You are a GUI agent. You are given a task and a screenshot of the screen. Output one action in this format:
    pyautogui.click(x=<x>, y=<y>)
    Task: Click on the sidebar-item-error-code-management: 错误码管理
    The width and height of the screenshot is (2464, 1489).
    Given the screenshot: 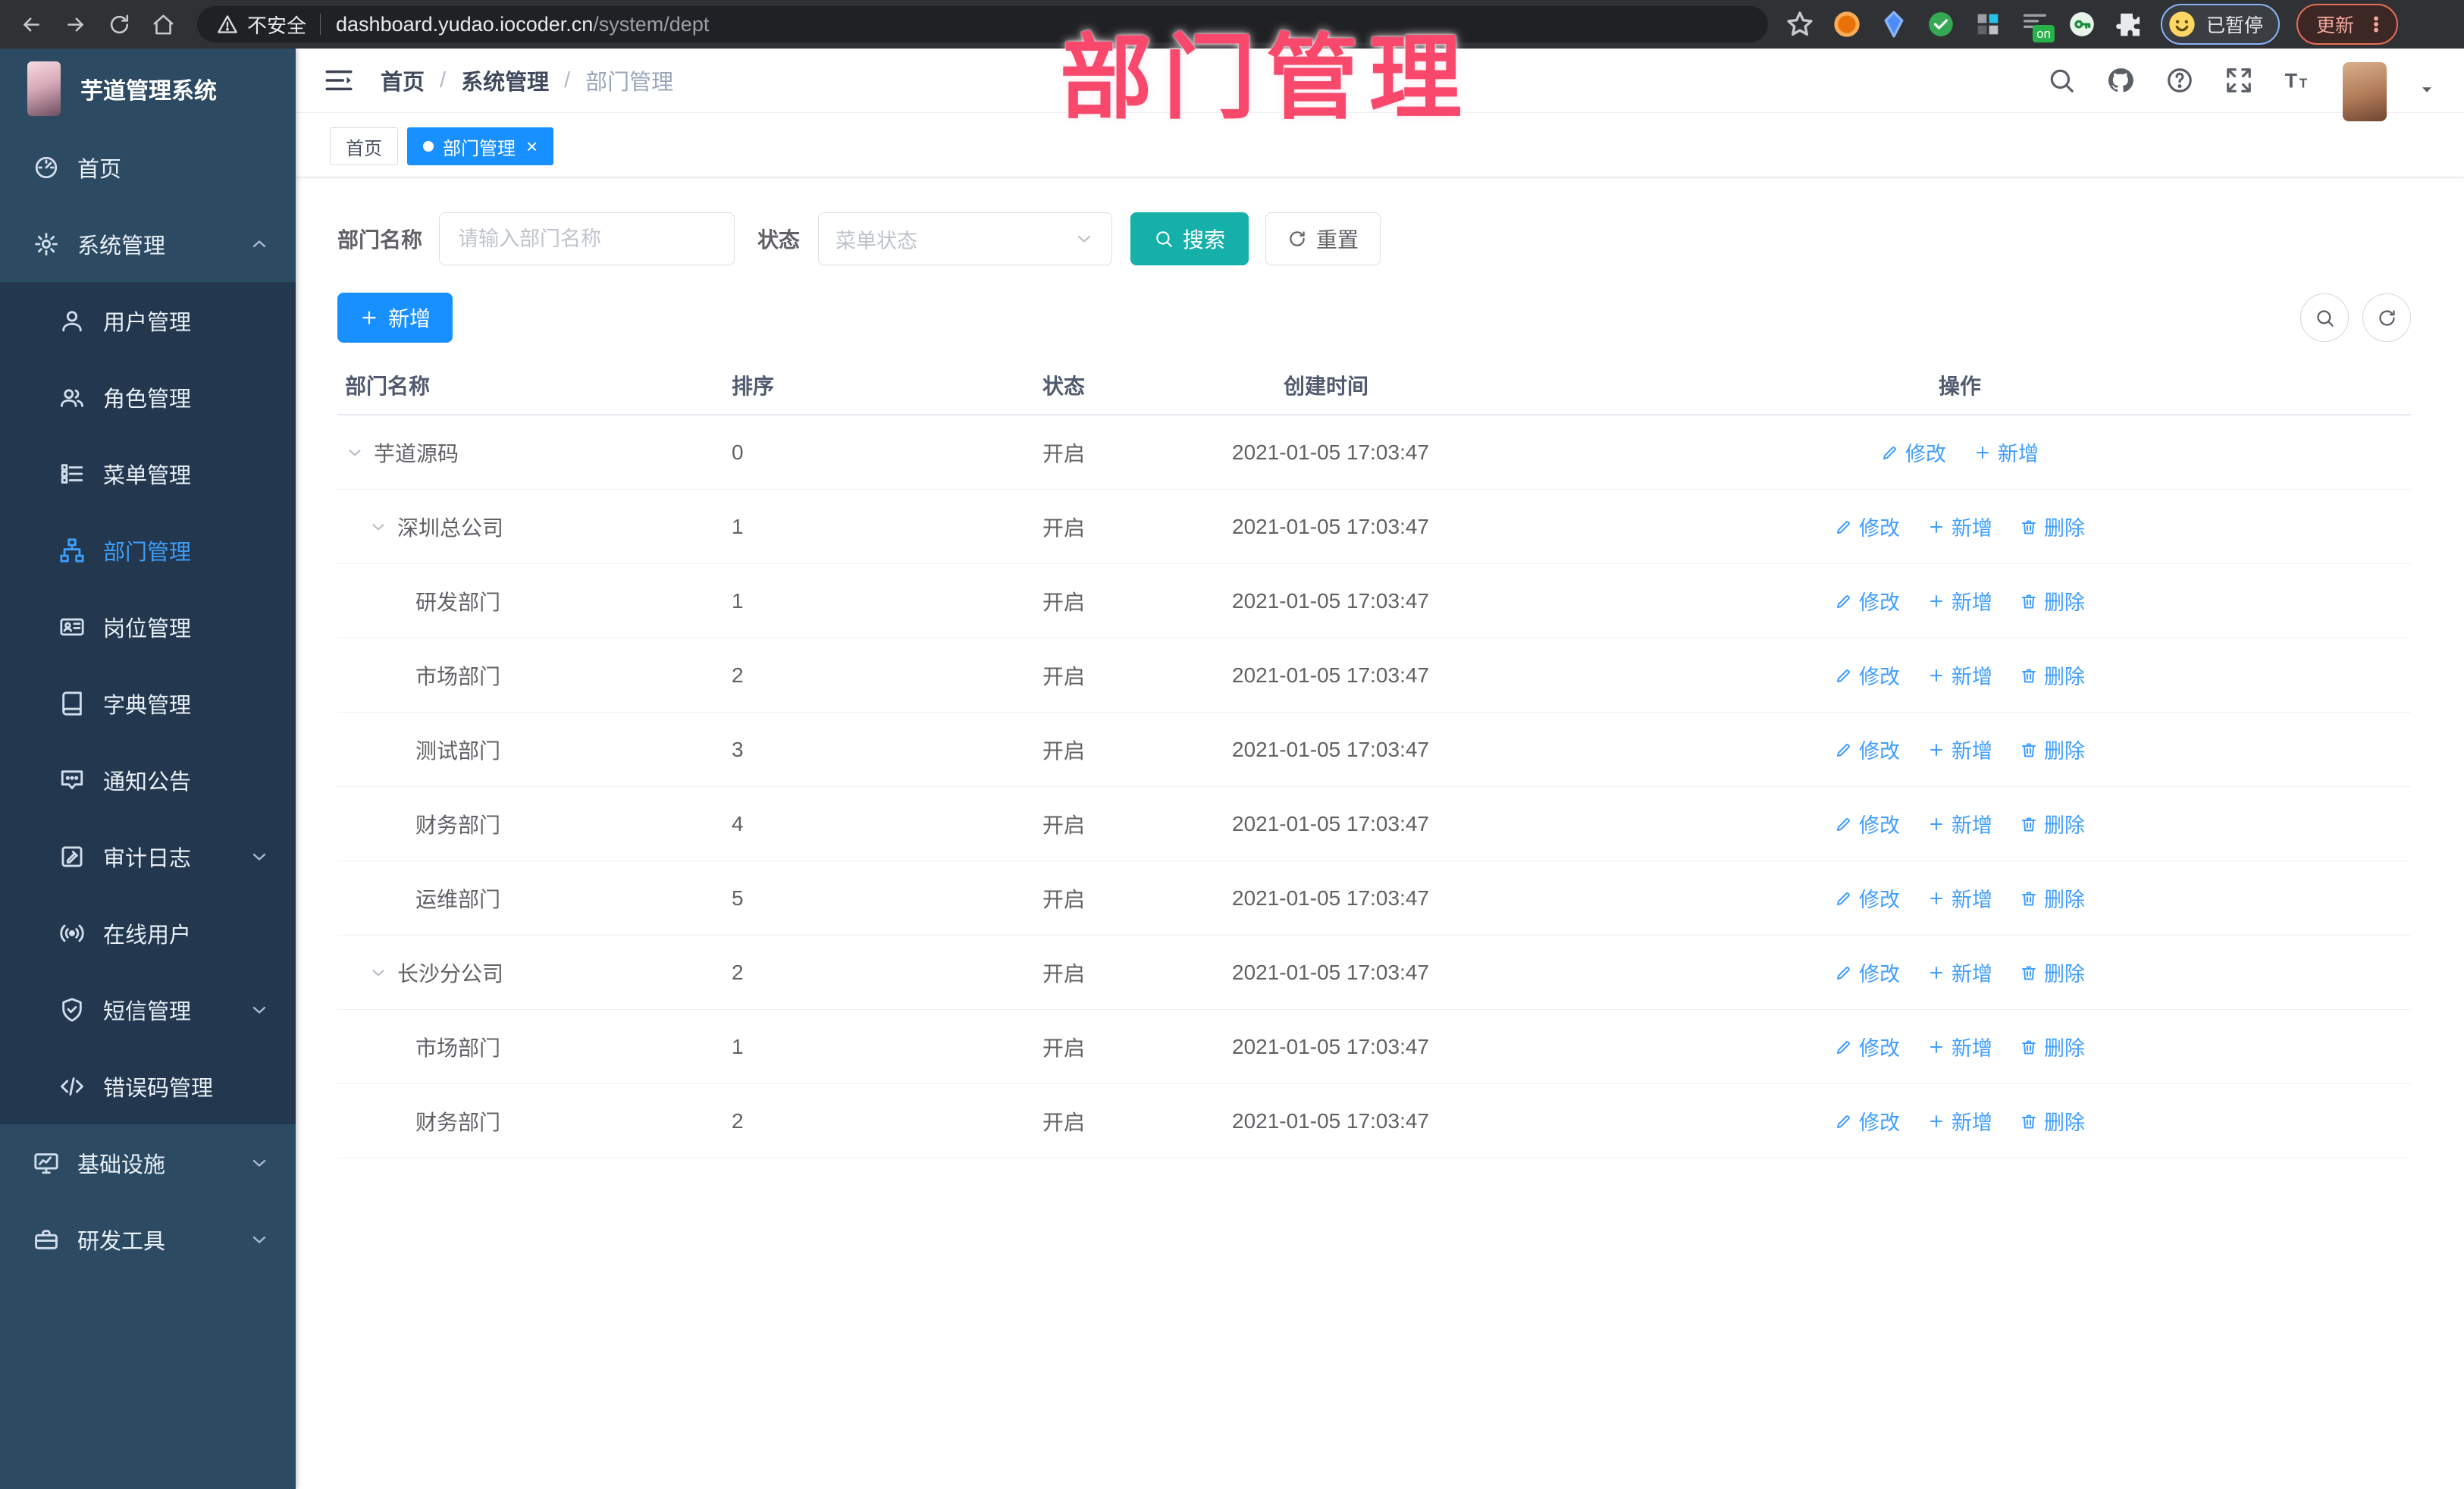 What is the action you would take?
    pyautogui.click(x=148, y=1086)
    